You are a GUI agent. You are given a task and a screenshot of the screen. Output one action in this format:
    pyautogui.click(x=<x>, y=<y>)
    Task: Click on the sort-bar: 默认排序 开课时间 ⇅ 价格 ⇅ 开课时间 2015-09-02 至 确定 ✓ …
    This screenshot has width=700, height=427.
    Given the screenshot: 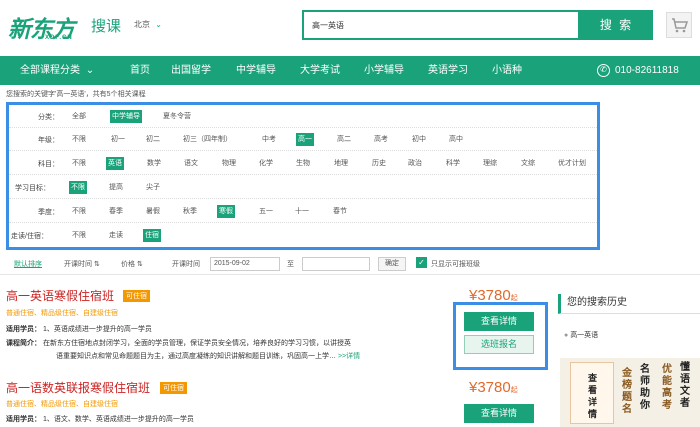 What is the action you would take?
    pyautogui.click(x=350, y=264)
    